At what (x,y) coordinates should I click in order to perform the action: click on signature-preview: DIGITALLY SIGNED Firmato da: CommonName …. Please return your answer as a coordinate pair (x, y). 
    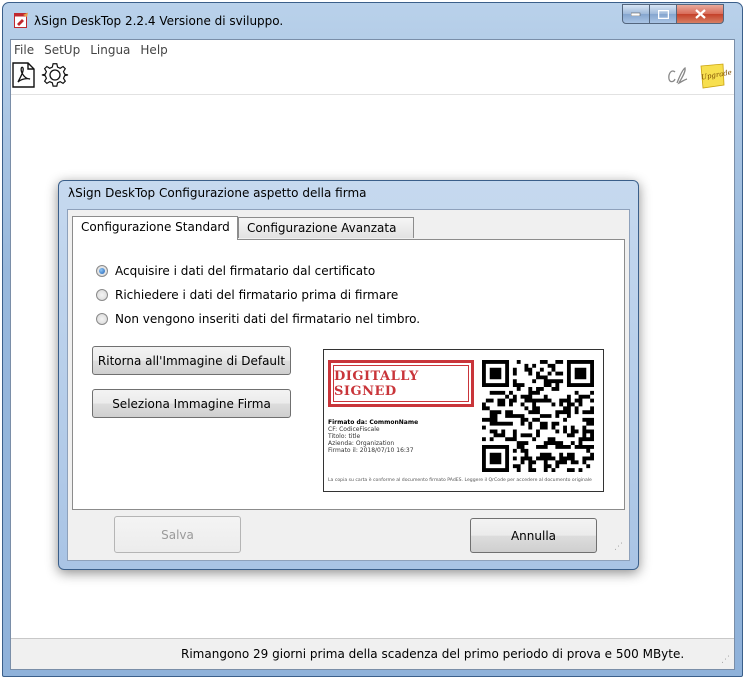
    Looking at the image, I should click on (463, 420).